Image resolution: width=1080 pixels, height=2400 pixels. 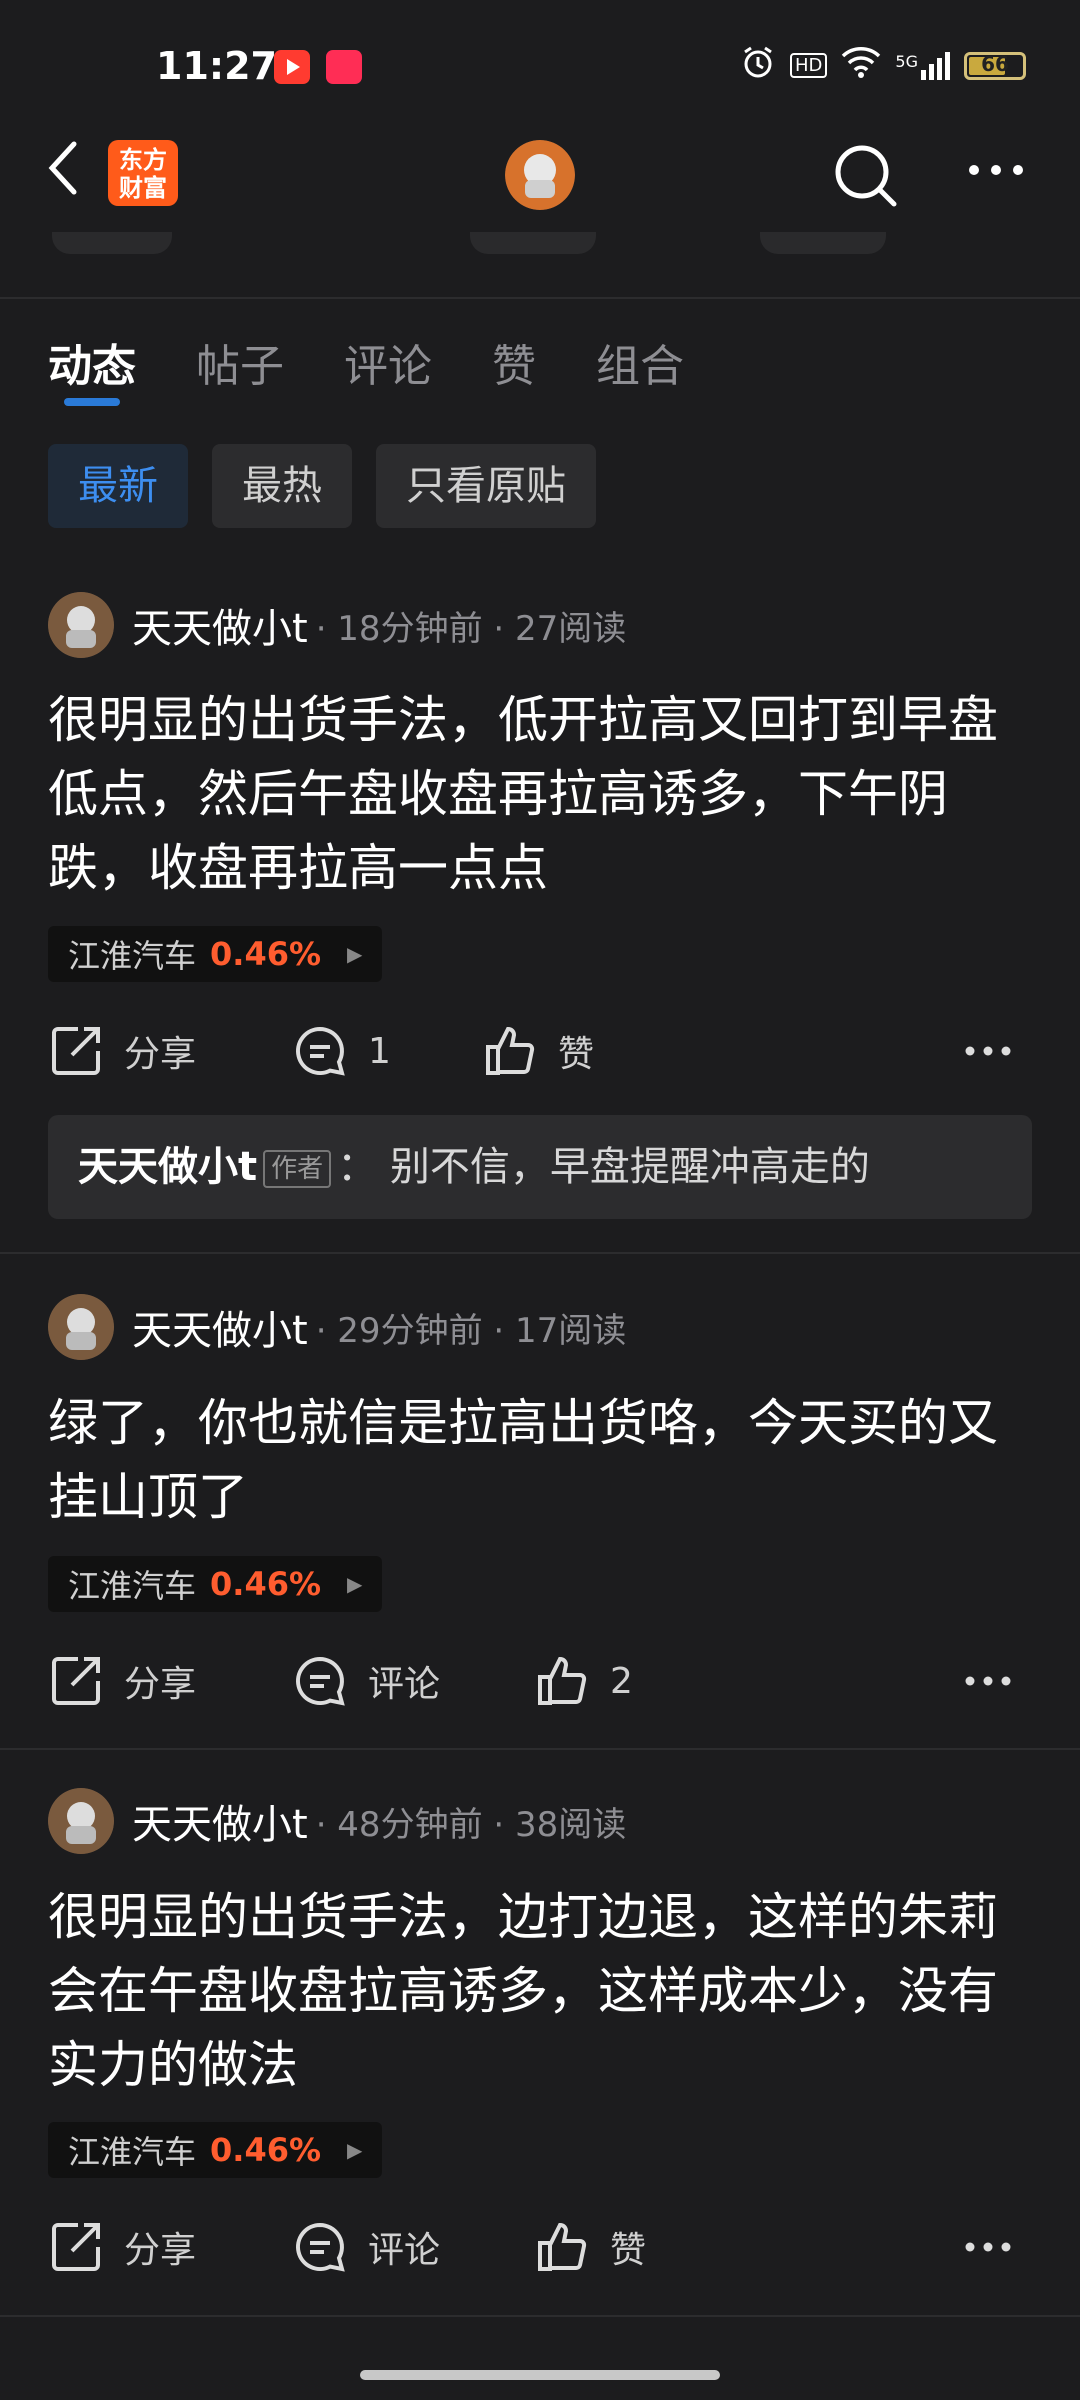 I want to click on filter-bar: 最新 最热 只看原贴, so click(x=322, y=486).